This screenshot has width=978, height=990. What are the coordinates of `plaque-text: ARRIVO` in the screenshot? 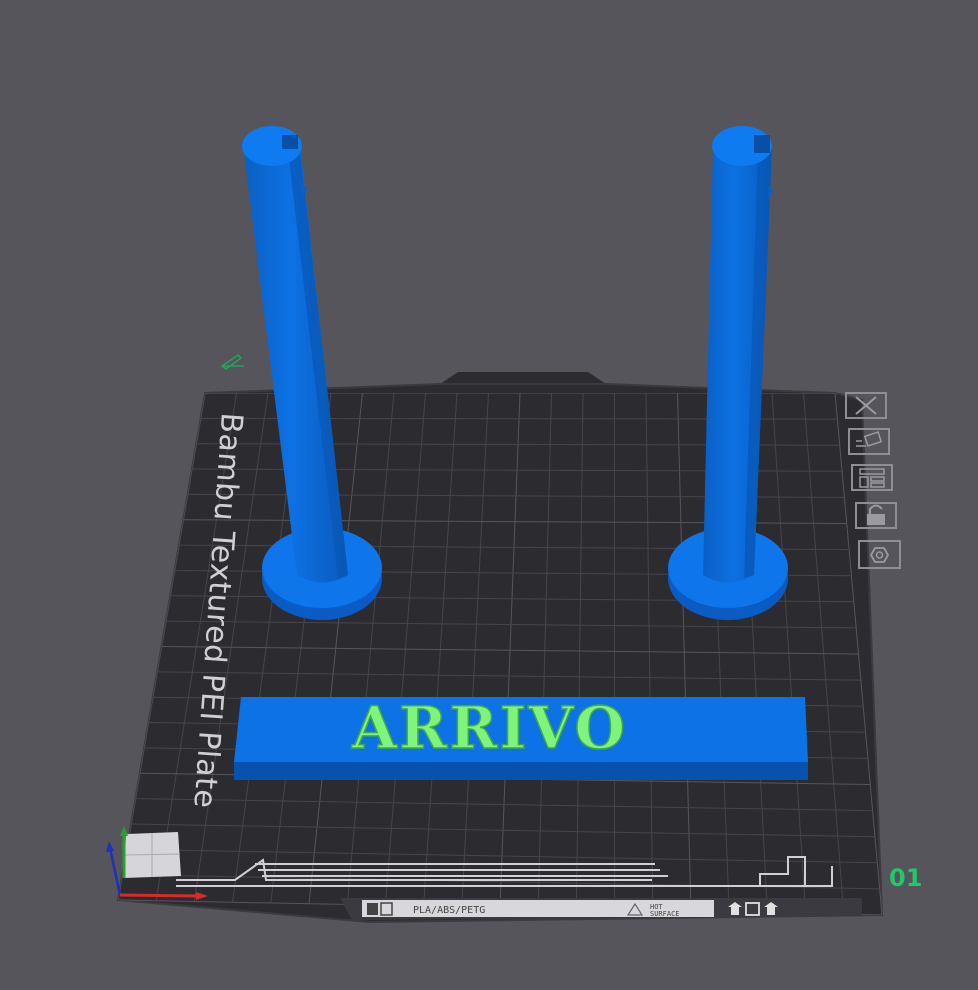 It's located at (489, 728).